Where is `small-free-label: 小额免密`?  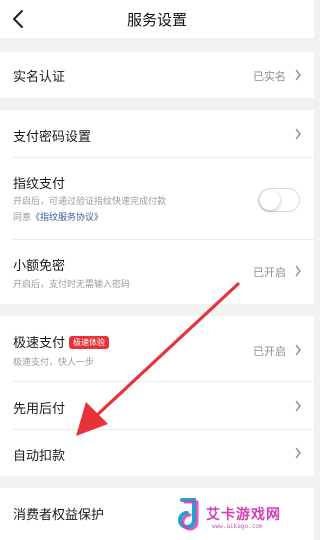
small-free-label: 小额免密 is located at coordinates (39, 266).